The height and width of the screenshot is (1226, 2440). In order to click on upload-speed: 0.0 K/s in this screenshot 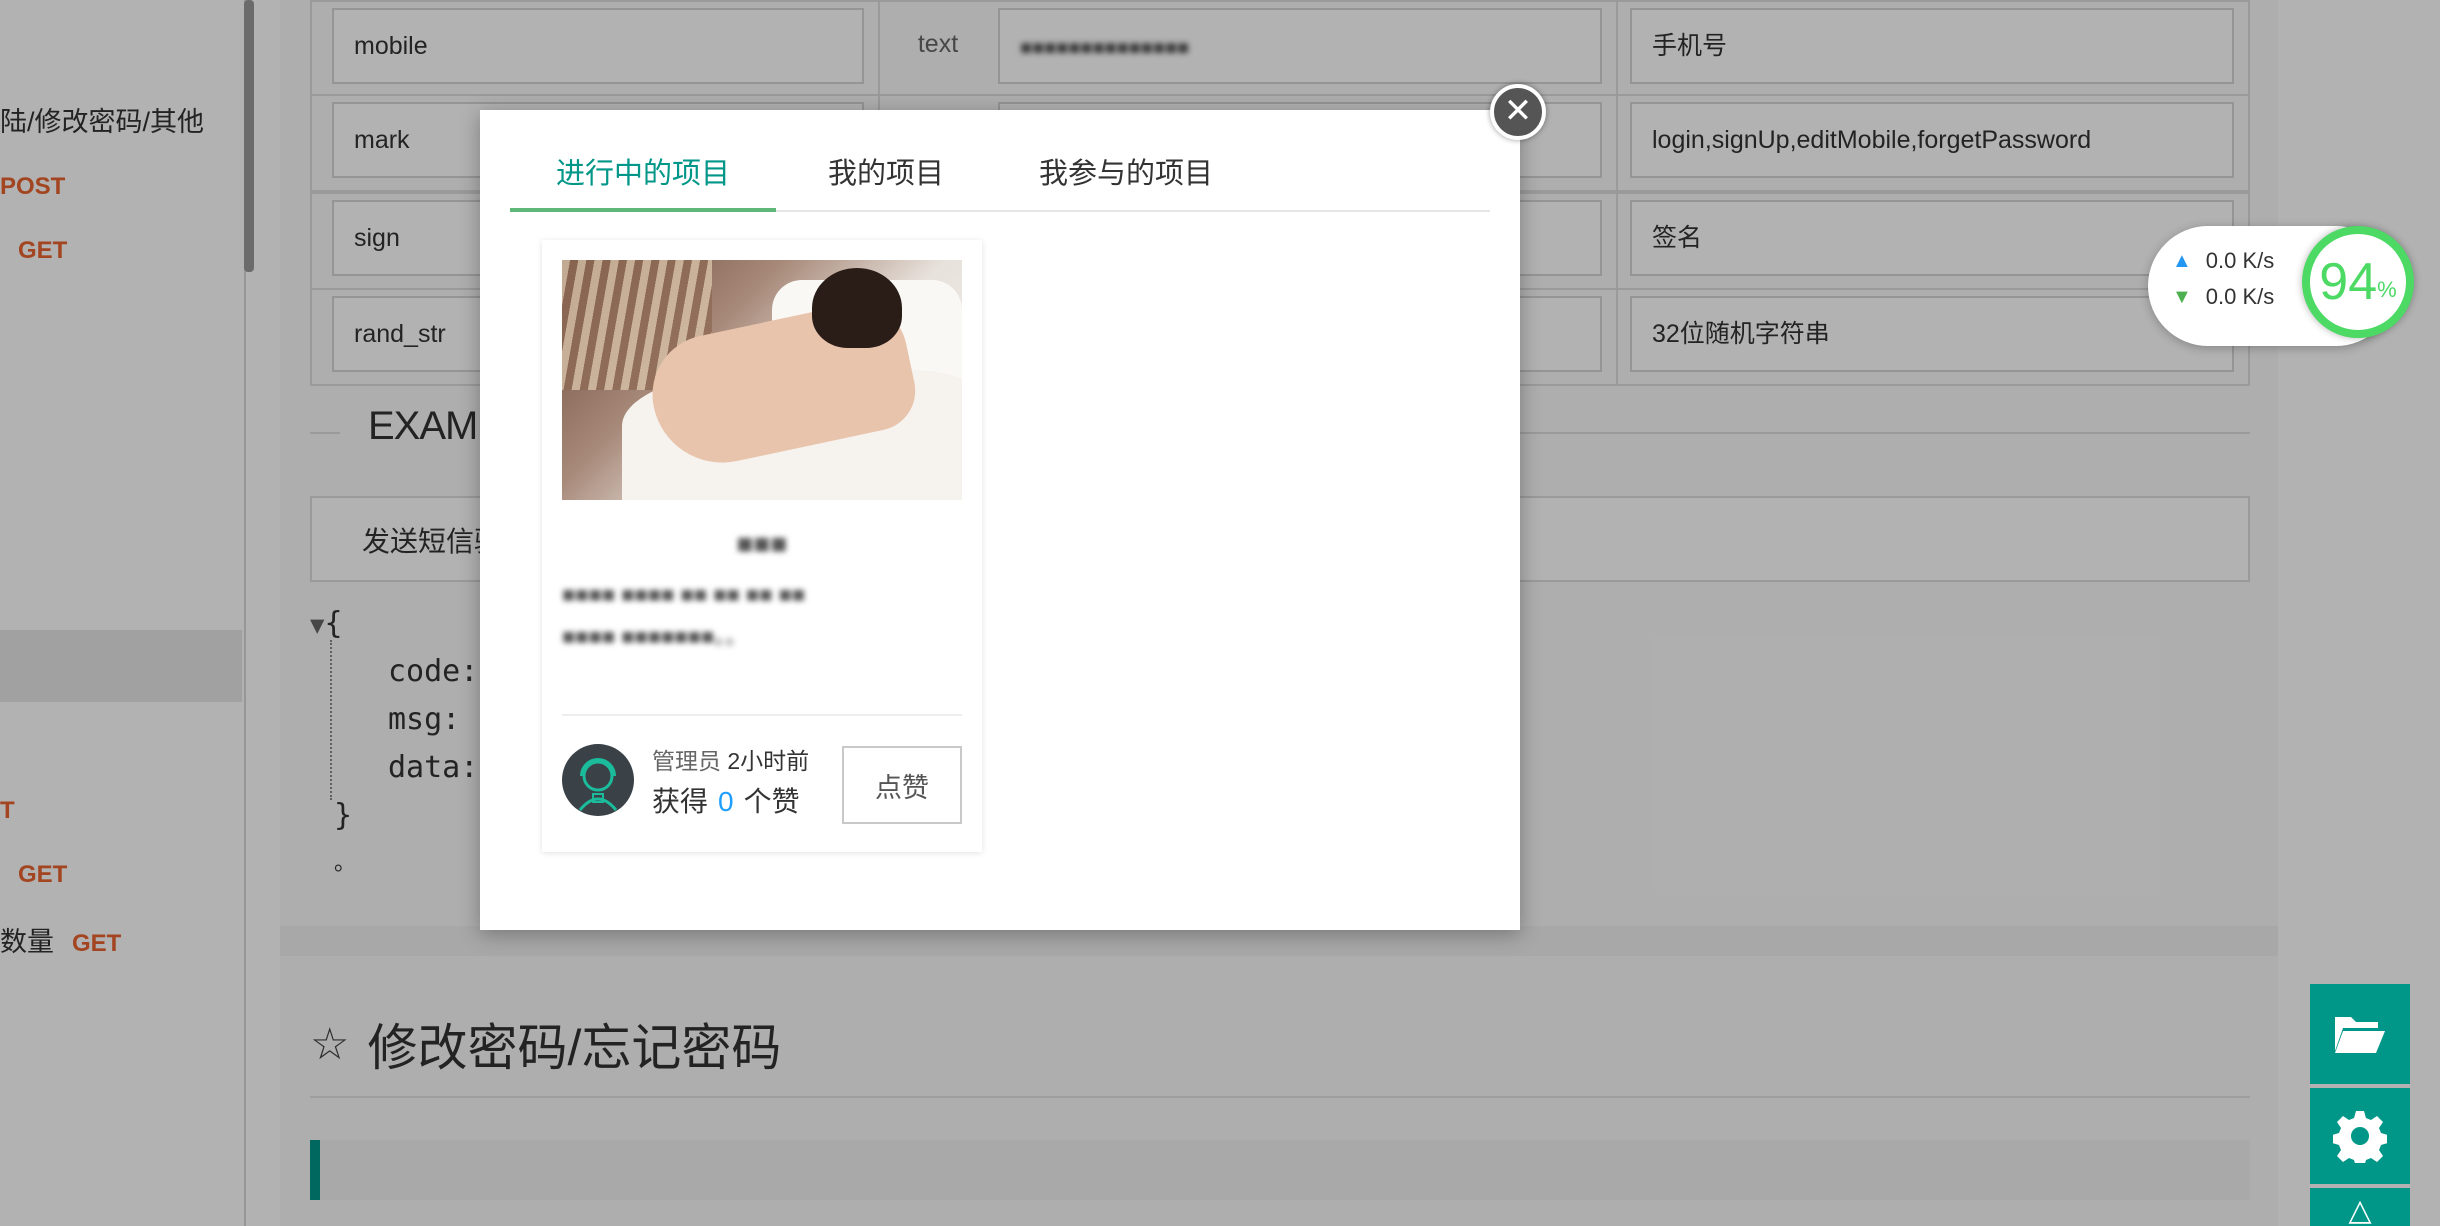, I will do `click(2240, 260)`.